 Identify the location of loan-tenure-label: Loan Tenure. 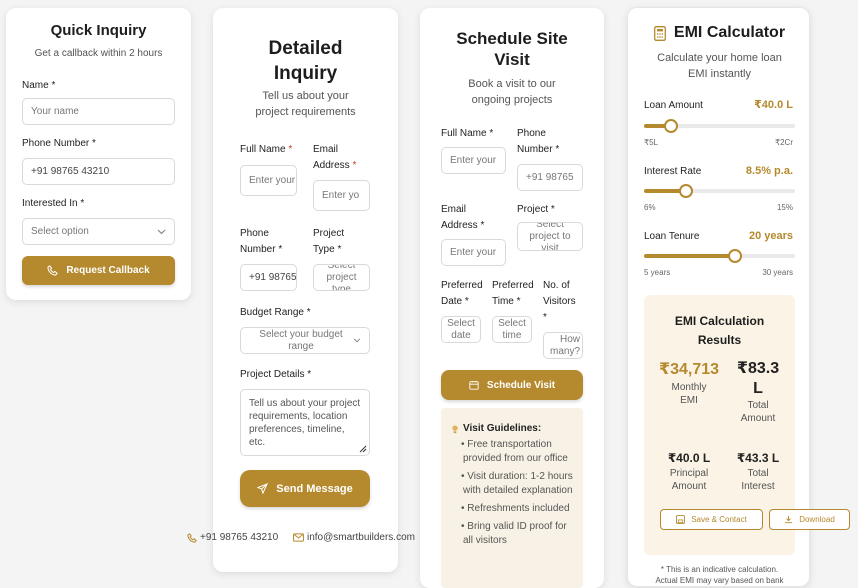
(672, 236).